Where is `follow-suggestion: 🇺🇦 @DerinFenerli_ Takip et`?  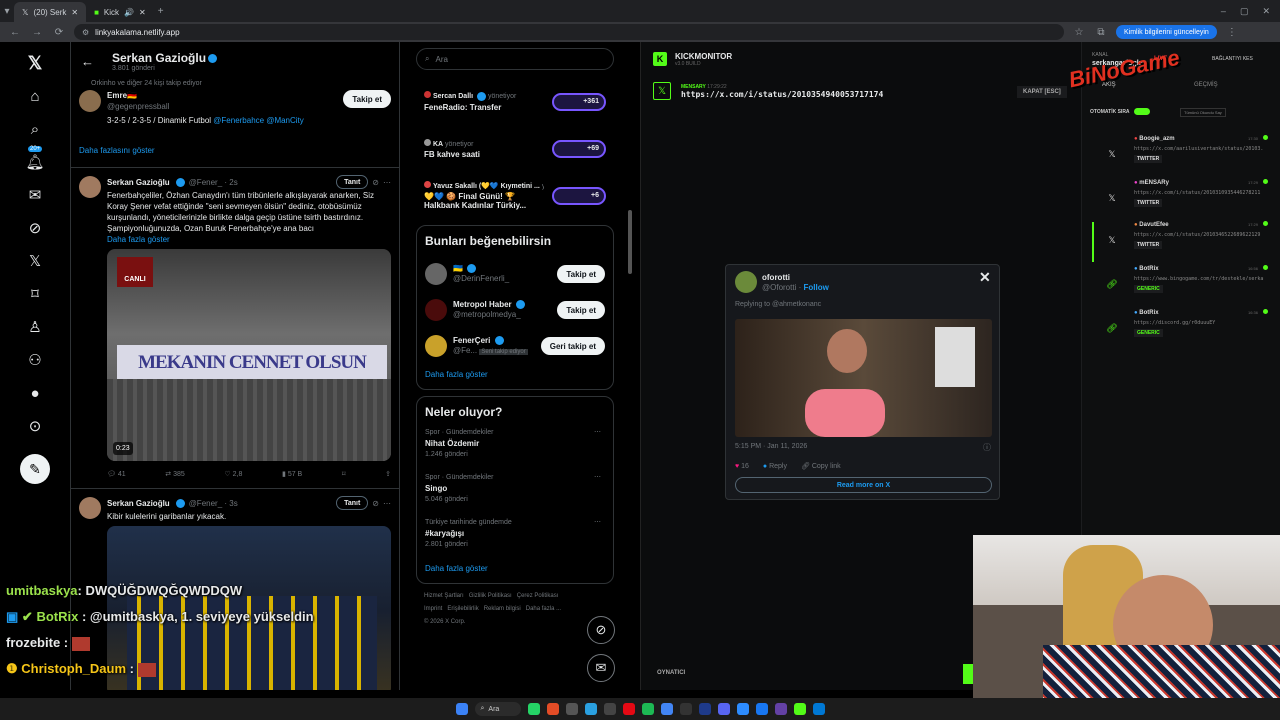 follow-suggestion: 🇺🇦 @DerinFenerli_ Takip et is located at coordinates (515, 274).